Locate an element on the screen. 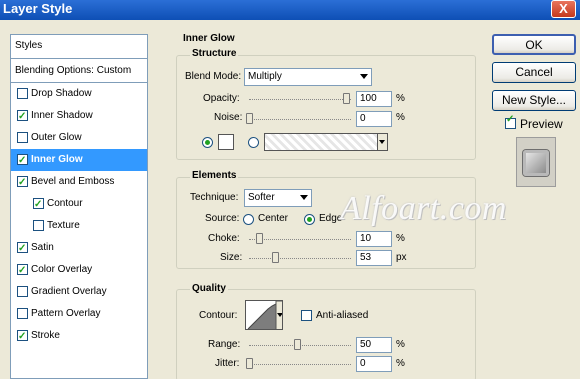  style-item-label: Satin is located at coordinates (42, 247).